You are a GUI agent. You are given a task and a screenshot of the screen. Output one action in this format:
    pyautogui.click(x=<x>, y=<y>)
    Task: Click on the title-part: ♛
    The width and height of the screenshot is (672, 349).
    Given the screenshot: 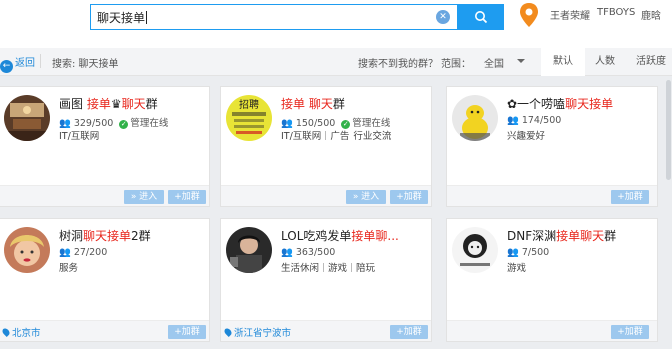 What is the action you would take?
    pyautogui.click(x=116, y=104)
    